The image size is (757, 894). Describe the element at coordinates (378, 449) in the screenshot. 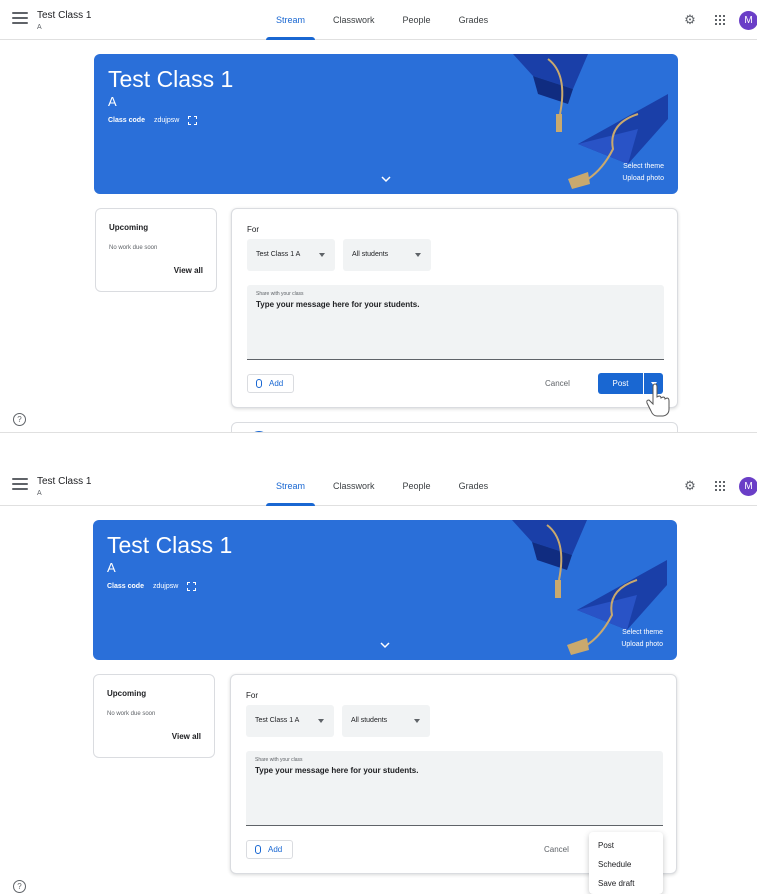

I see `frame-divider` at that location.